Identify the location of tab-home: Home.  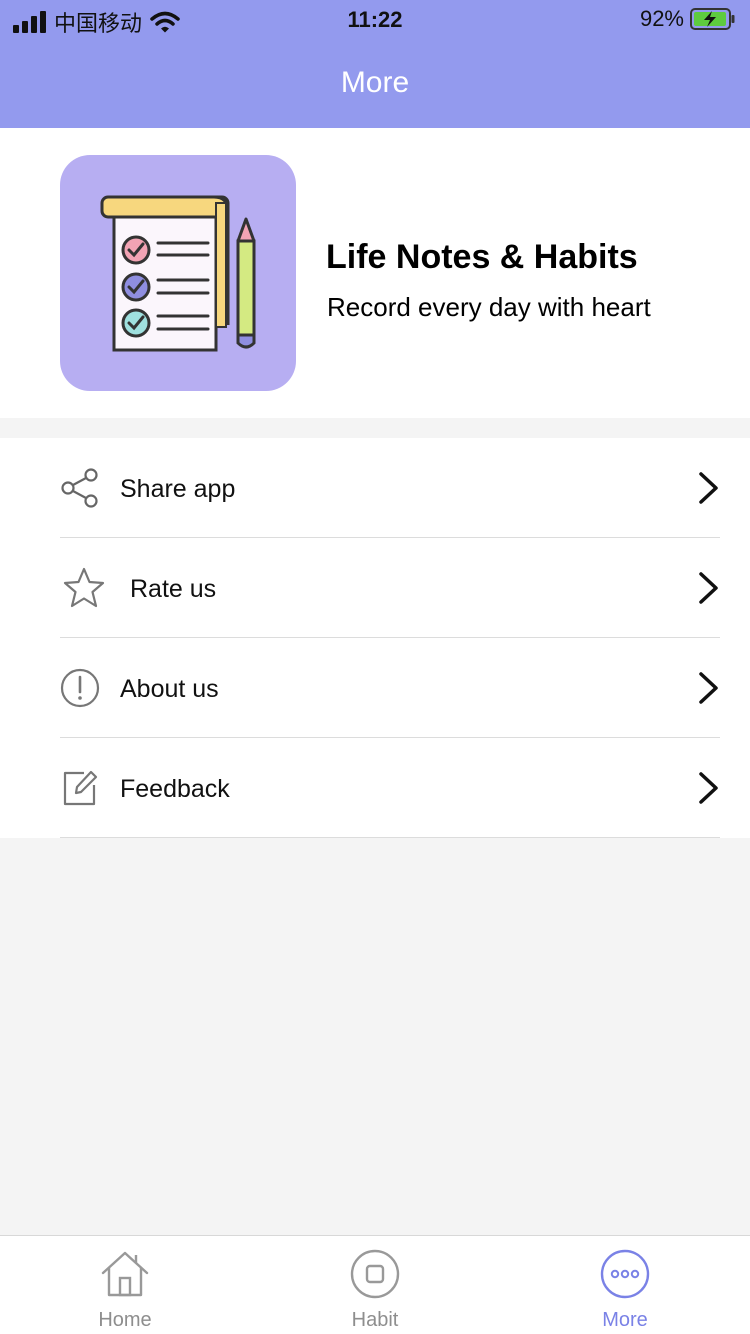
(125, 1285).